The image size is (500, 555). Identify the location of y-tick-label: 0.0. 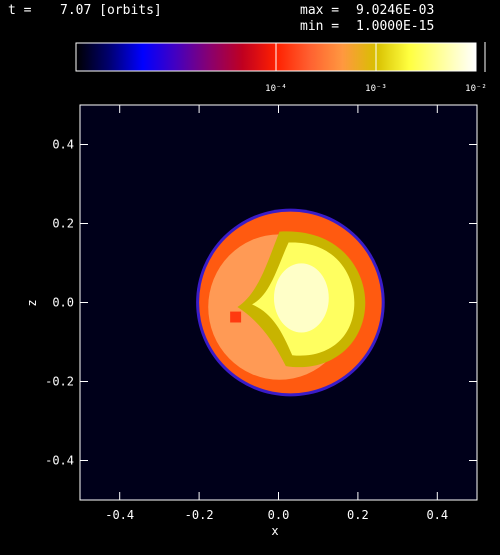
(63, 303).